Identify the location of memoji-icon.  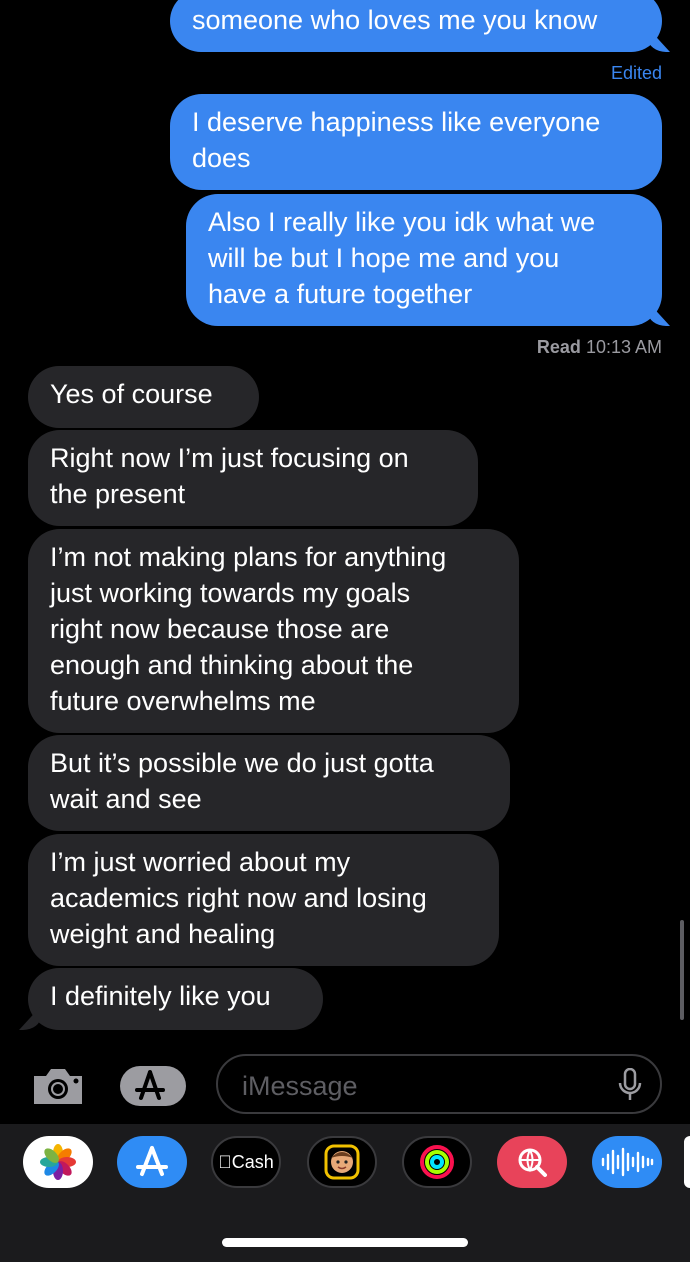
(342, 1162).